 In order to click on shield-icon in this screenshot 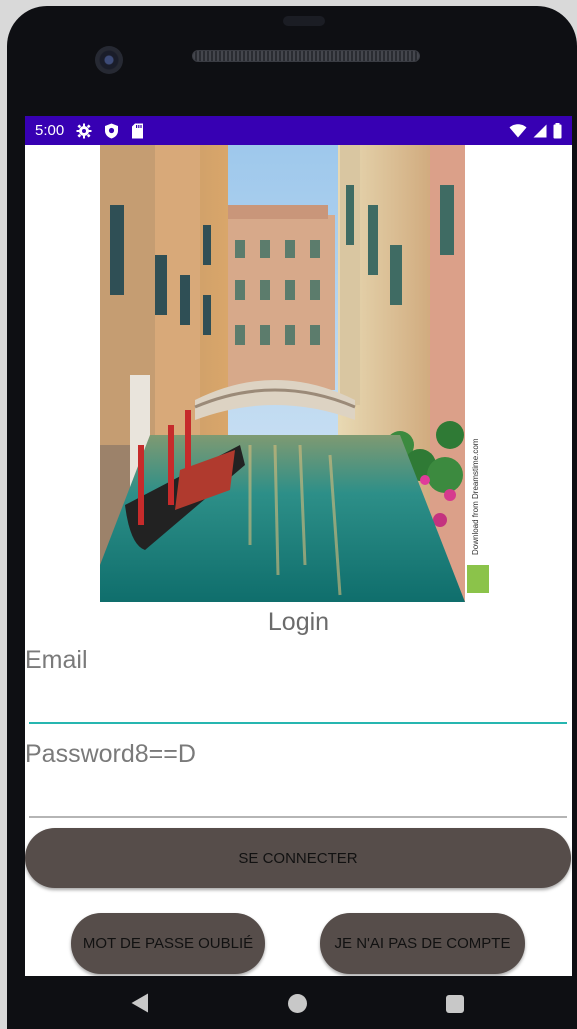, I will do `click(111, 131)`.